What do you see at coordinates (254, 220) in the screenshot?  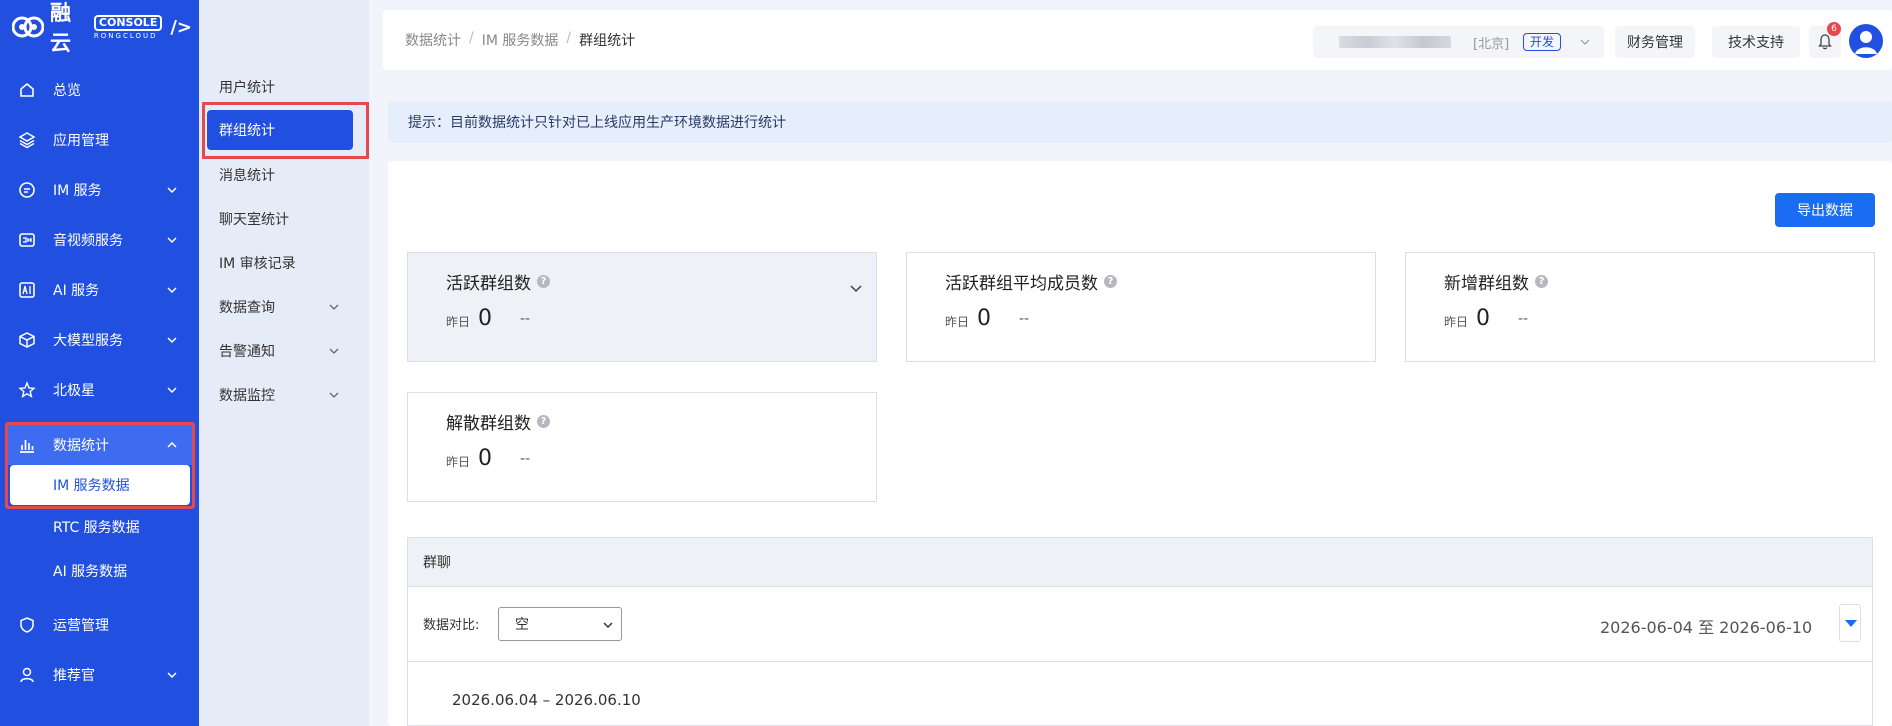 I see `subnav-item-label: 聊天室统计` at bounding box center [254, 220].